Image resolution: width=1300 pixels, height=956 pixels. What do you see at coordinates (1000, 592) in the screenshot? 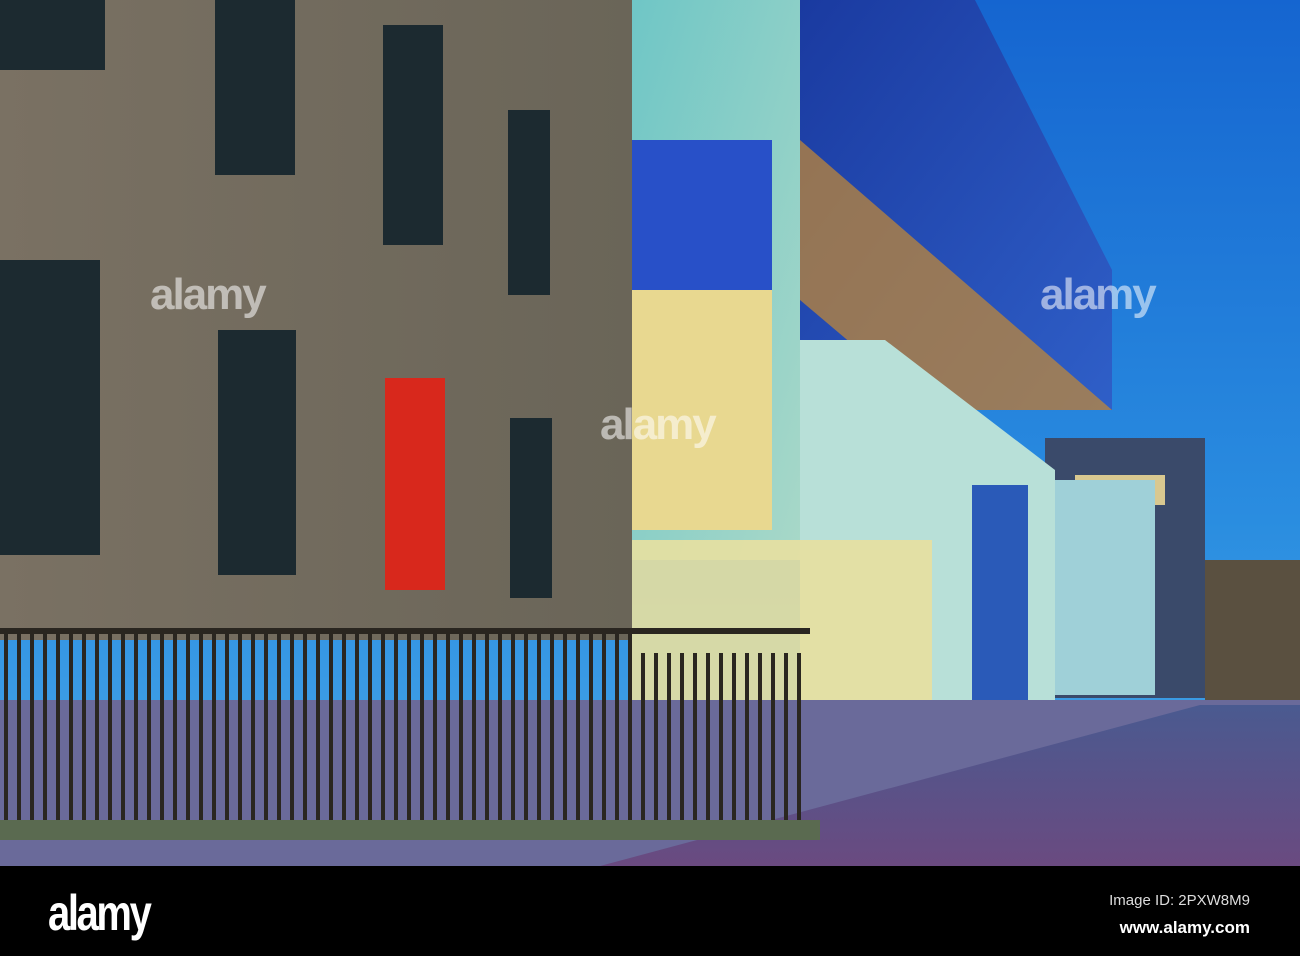
I see `tall-glass-window` at bounding box center [1000, 592].